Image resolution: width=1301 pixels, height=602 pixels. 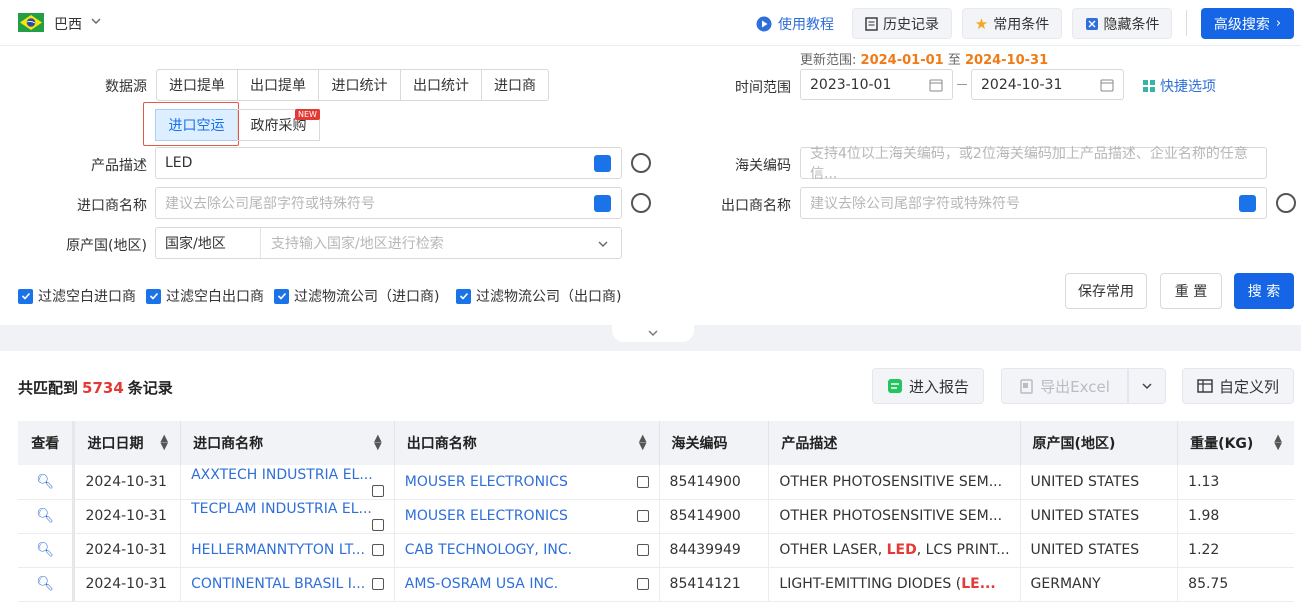 What do you see at coordinates (1122, 23) in the screenshot?
I see `hidden-conditions-button: 隐藏条件` at bounding box center [1122, 23].